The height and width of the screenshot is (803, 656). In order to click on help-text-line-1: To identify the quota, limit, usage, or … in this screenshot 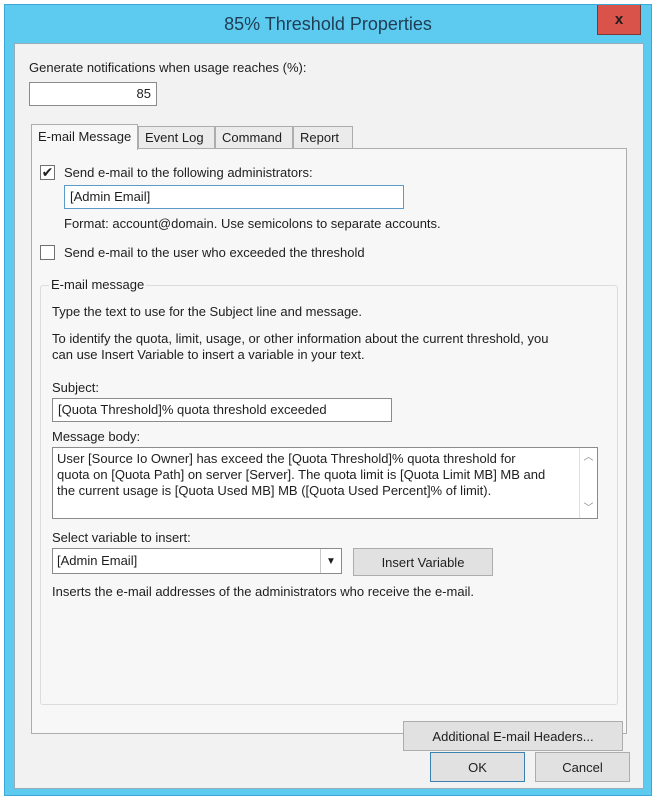, I will do `click(300, 338)`.